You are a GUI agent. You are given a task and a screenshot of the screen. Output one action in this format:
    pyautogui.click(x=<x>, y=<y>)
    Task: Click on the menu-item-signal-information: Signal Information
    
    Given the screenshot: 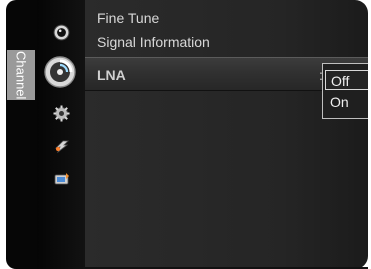 What is the action you would take?
    pyautogui.click(x=153, y=42)
    